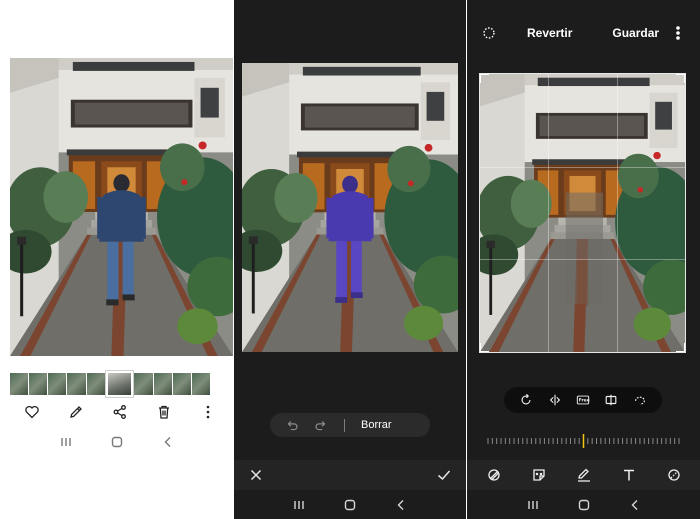 This screenshot has height=519, width=700. I want to click on eraser-bottom-bar, so click(350, 475).